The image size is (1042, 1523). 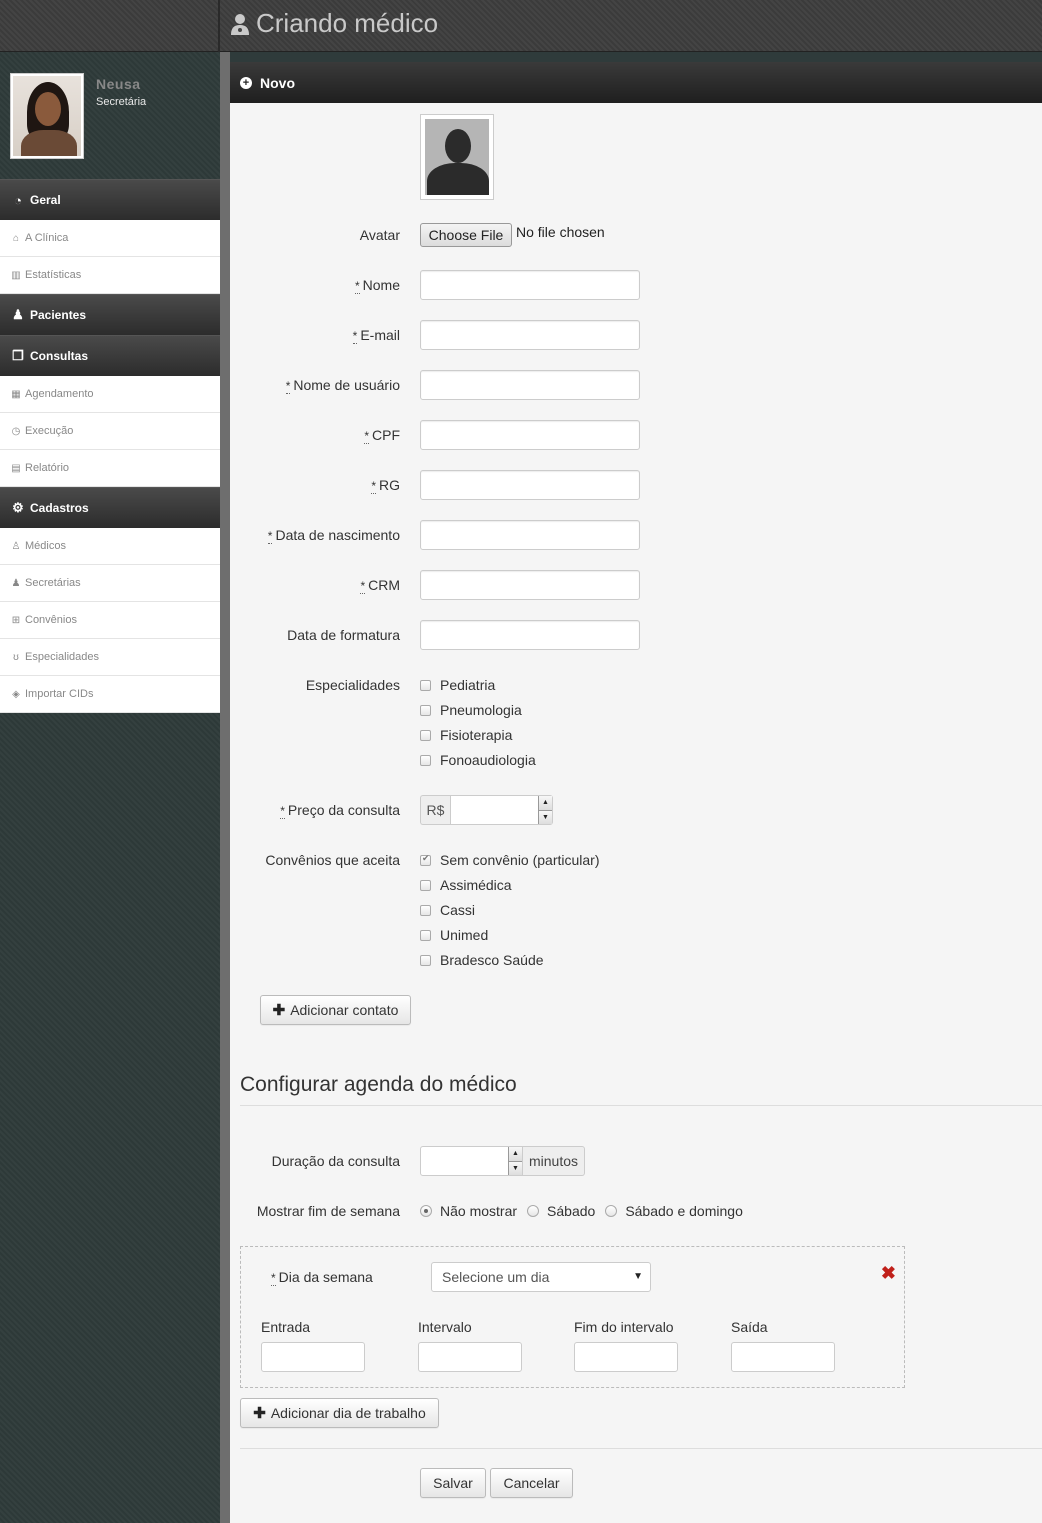 I want to click on caret-down-icon: ▼, so click(x=638, y=1276).